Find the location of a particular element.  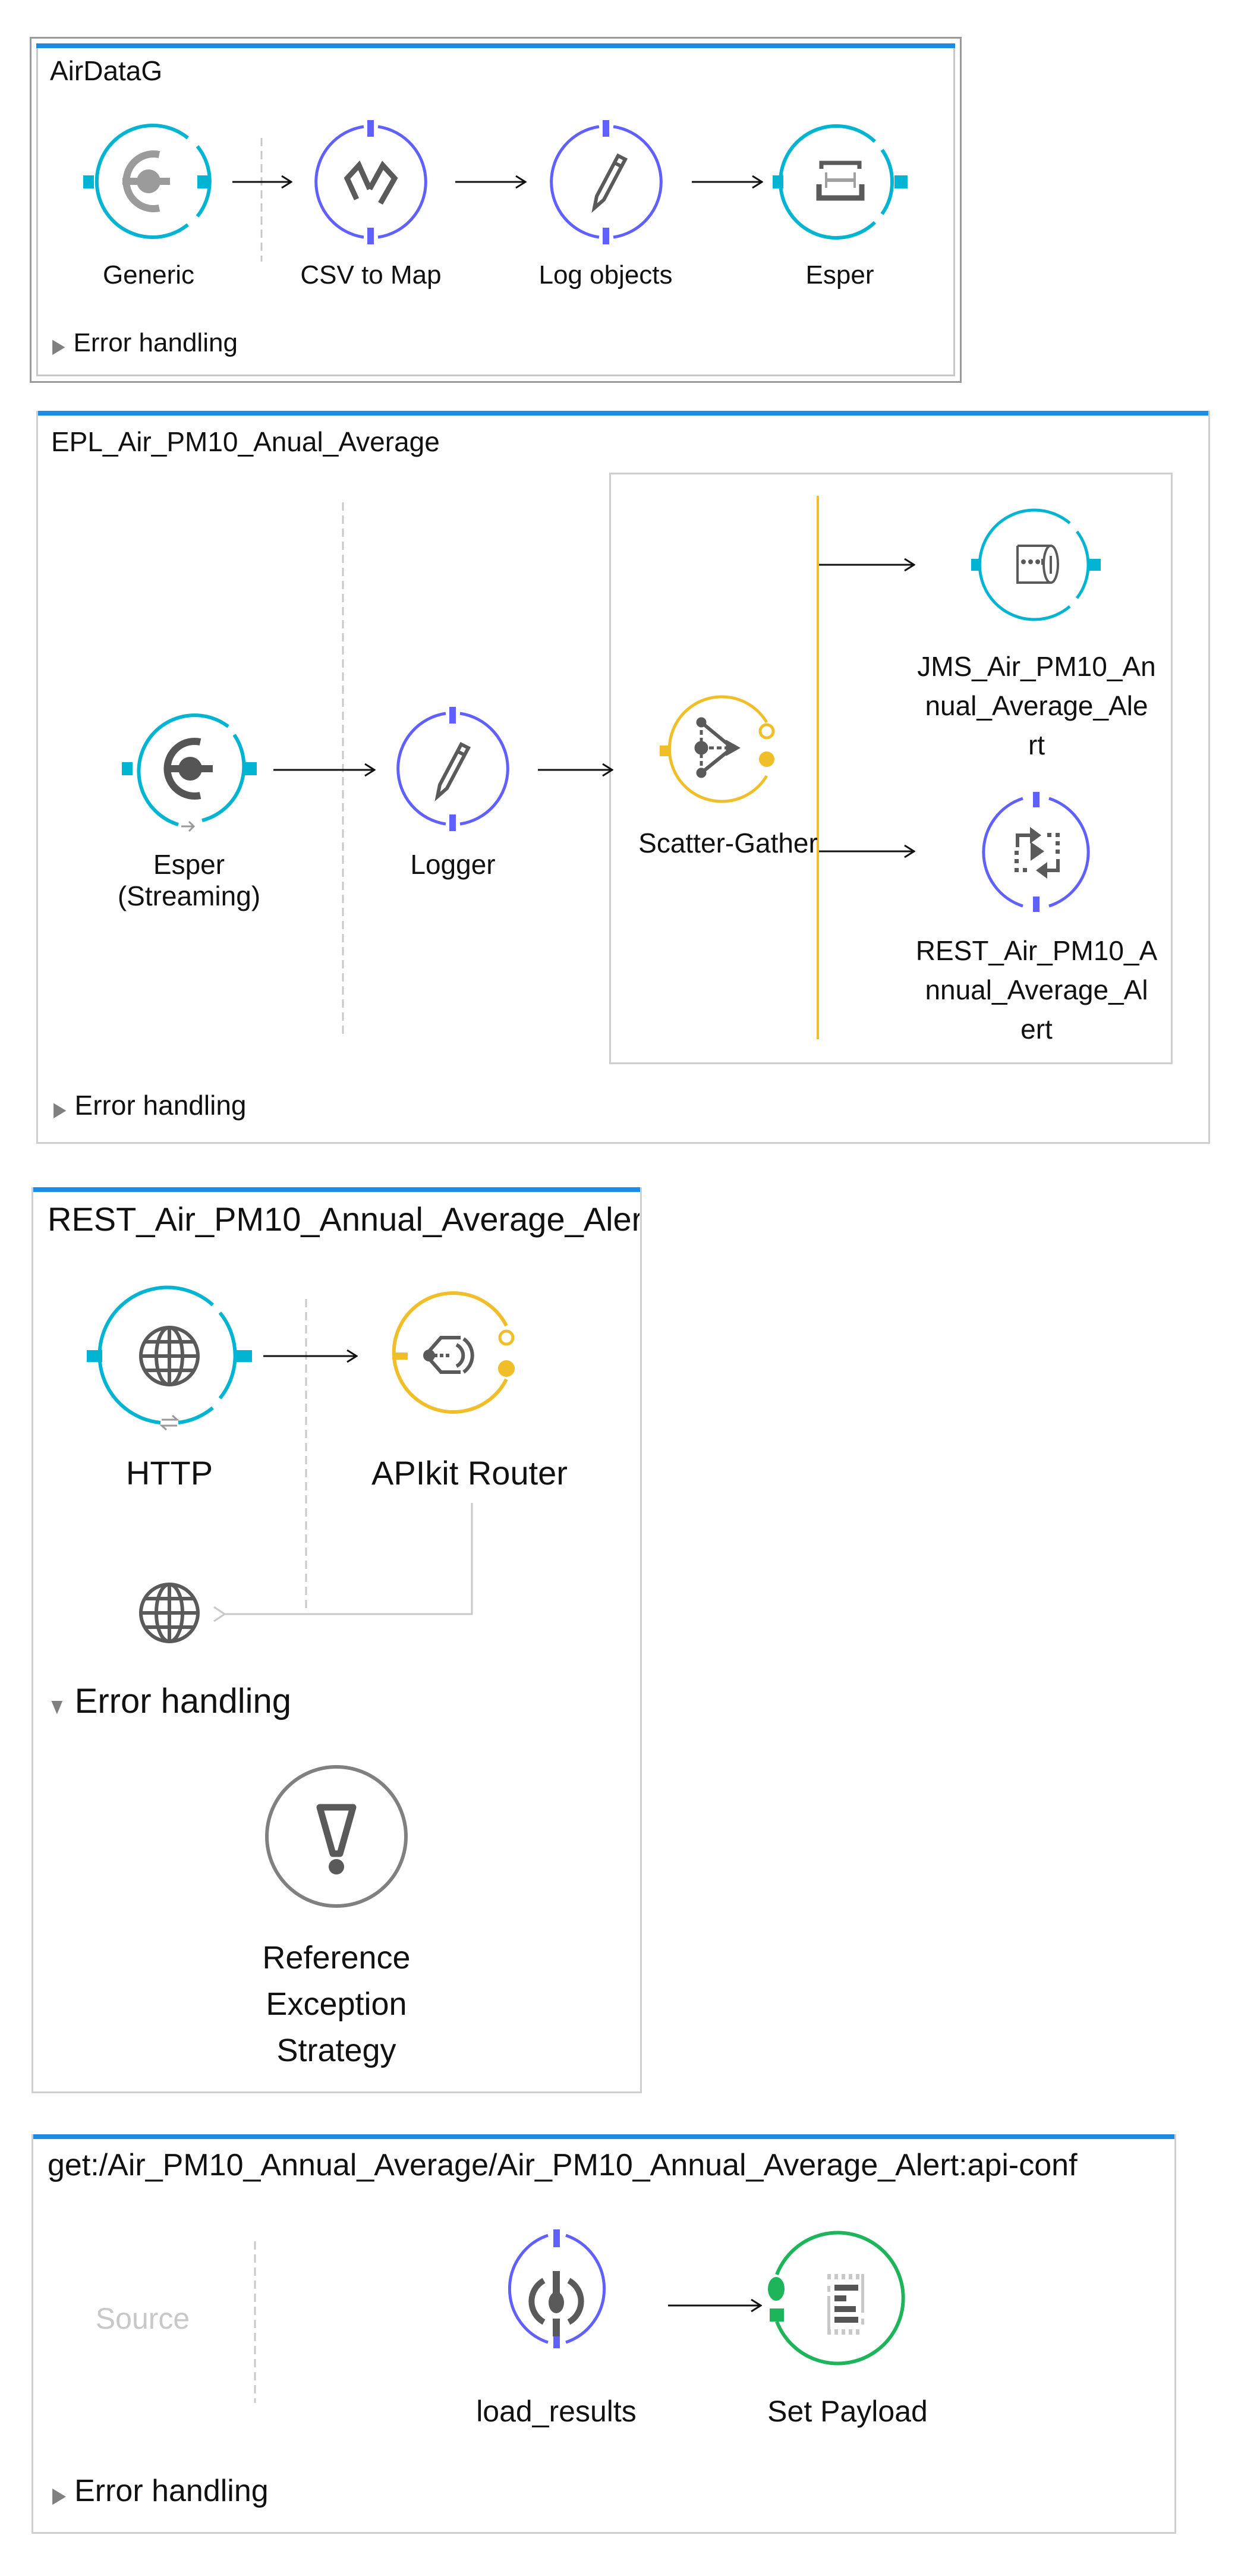

component-label: Esper is located at coordinates (839, 275).